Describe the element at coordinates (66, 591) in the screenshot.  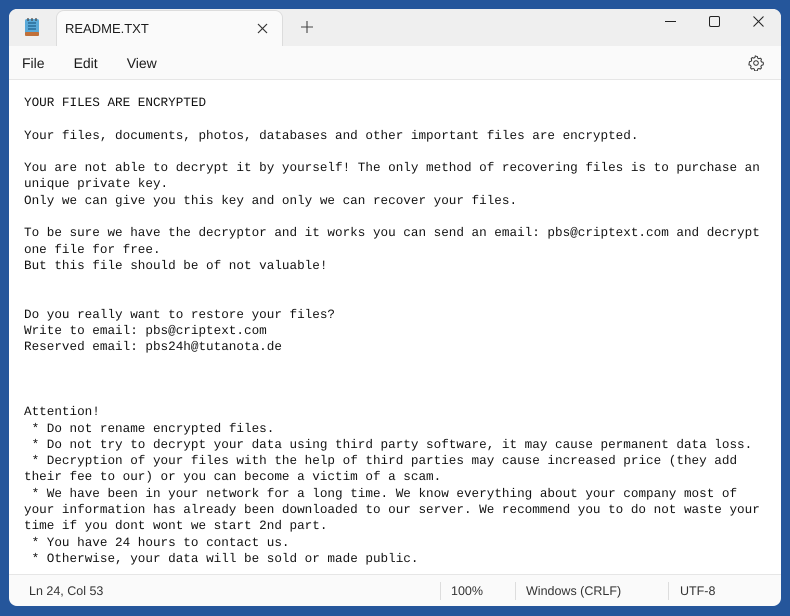
I see `cursor-position: Ln 24, Col 53` at that location.